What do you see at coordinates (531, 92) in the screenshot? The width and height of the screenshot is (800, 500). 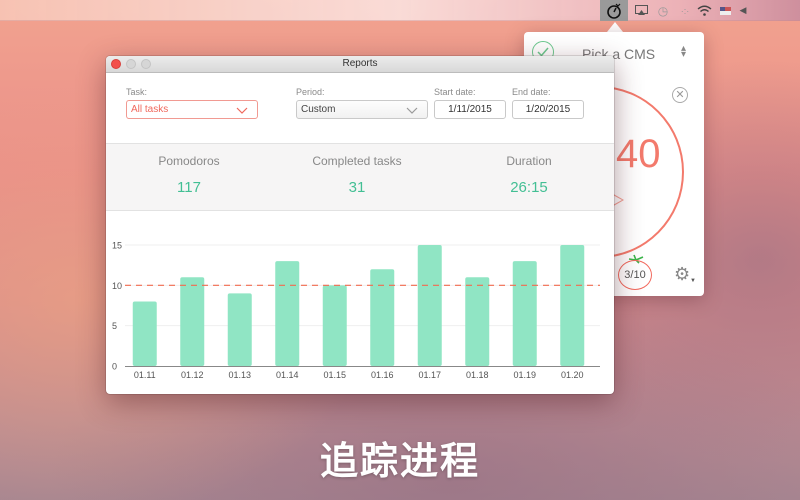 I see `end-date-label: End date:` at bounding box center [531, 92].